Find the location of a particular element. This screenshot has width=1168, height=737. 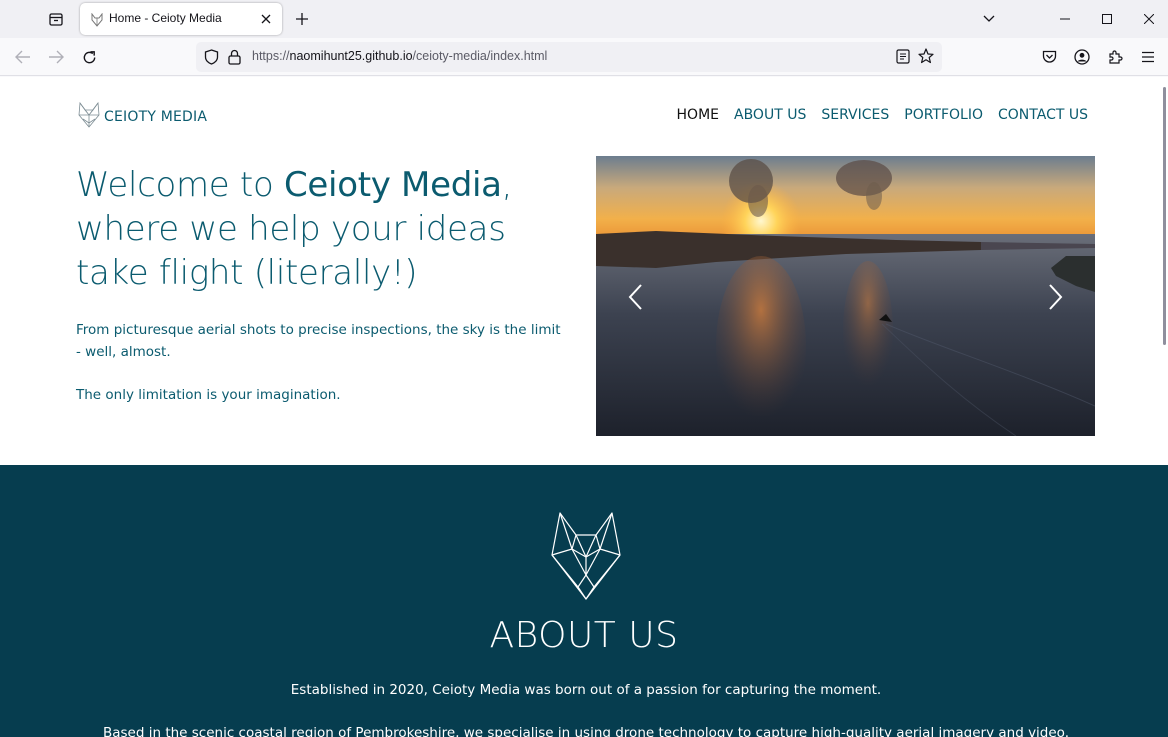

hero-title-pre: Welcome to is located at coordinates (180, 185).